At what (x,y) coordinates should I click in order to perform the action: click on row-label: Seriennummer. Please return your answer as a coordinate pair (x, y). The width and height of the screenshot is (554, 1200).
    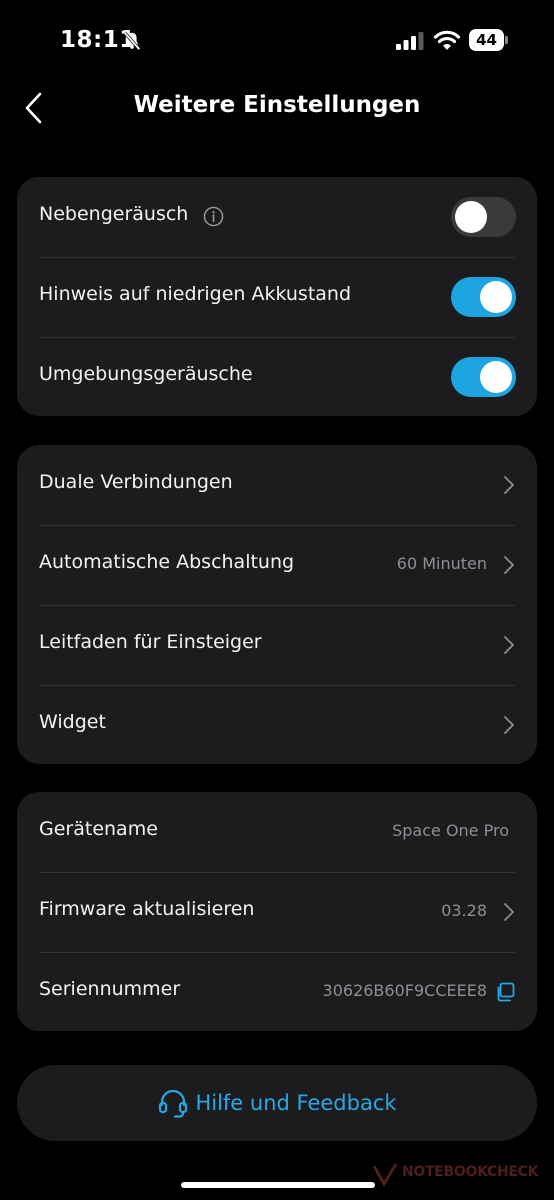
    Looking at the image, I should click on (110, 989).